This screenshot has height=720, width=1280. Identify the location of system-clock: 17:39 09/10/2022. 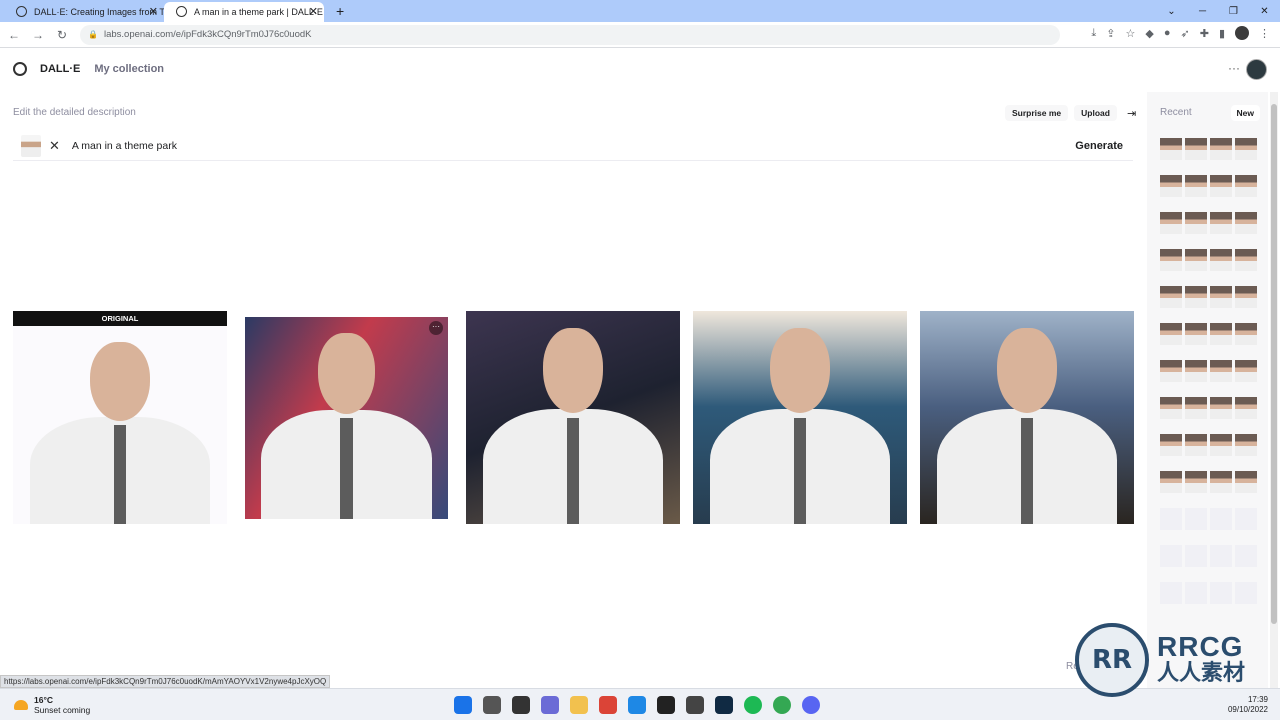
(1248, 705).